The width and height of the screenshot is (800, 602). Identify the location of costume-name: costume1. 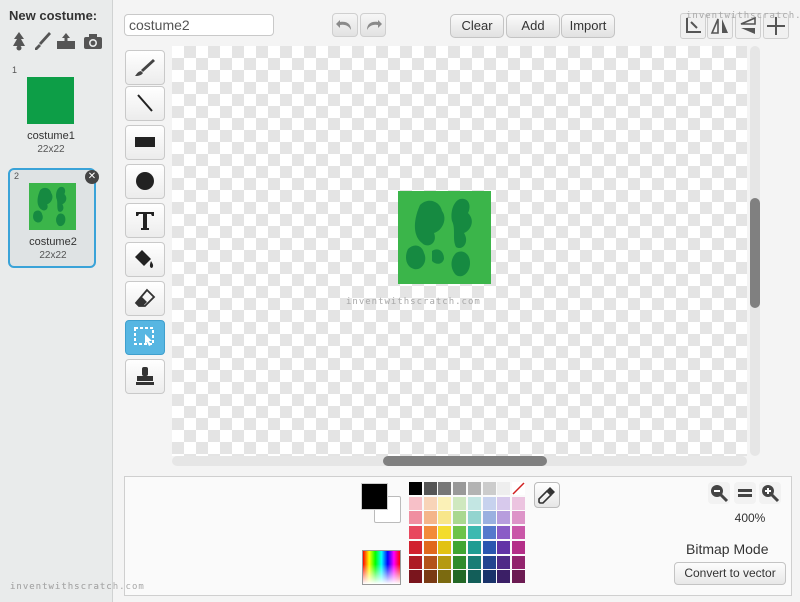
(51, 136).